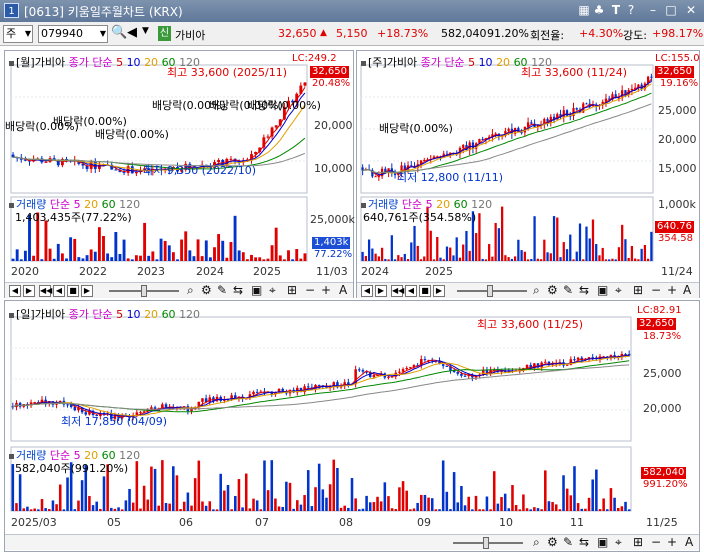  What do you see at coordinates (151, 62) in the screenshot?
I see `legend-ma20: 20` at bounding box center [151, 62].